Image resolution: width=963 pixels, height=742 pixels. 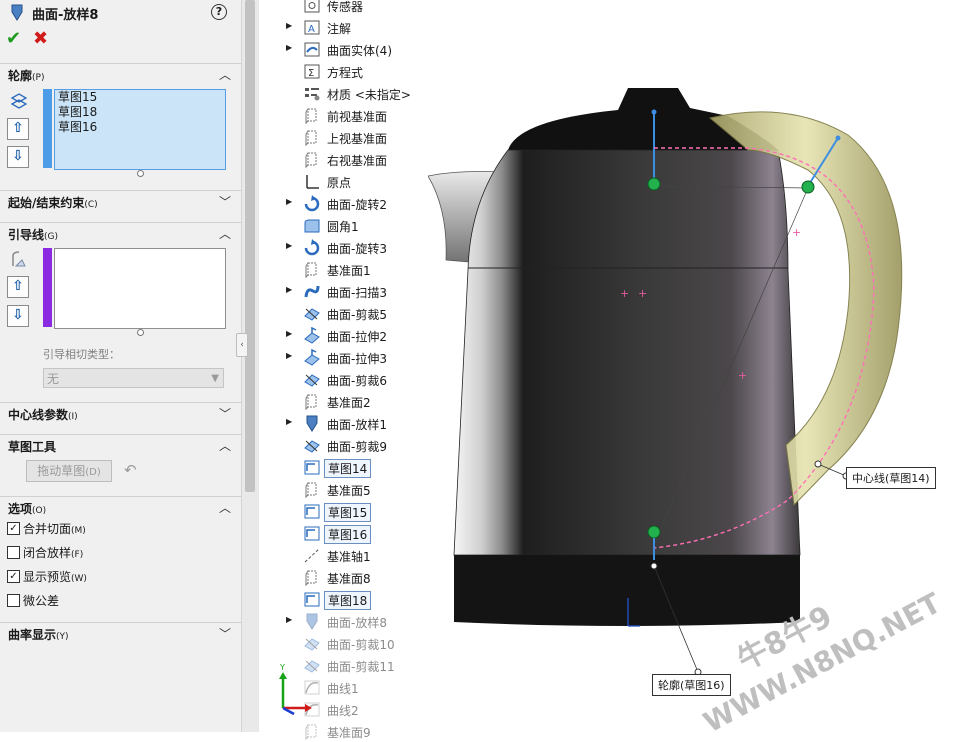 What do you see at coordinates (120, 233) in the screenshot?
I see `guide-section-header: 引导线(G) ︿` at bounding box center [120, 233].